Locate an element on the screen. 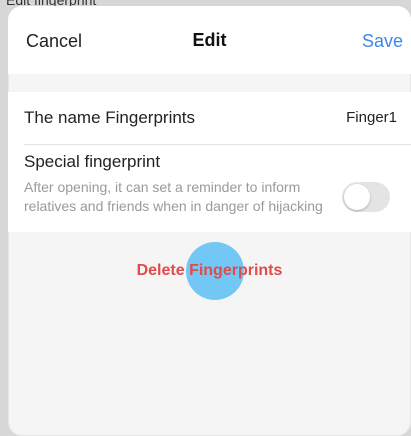  toggle-knob is located at coordinates (357, 197).